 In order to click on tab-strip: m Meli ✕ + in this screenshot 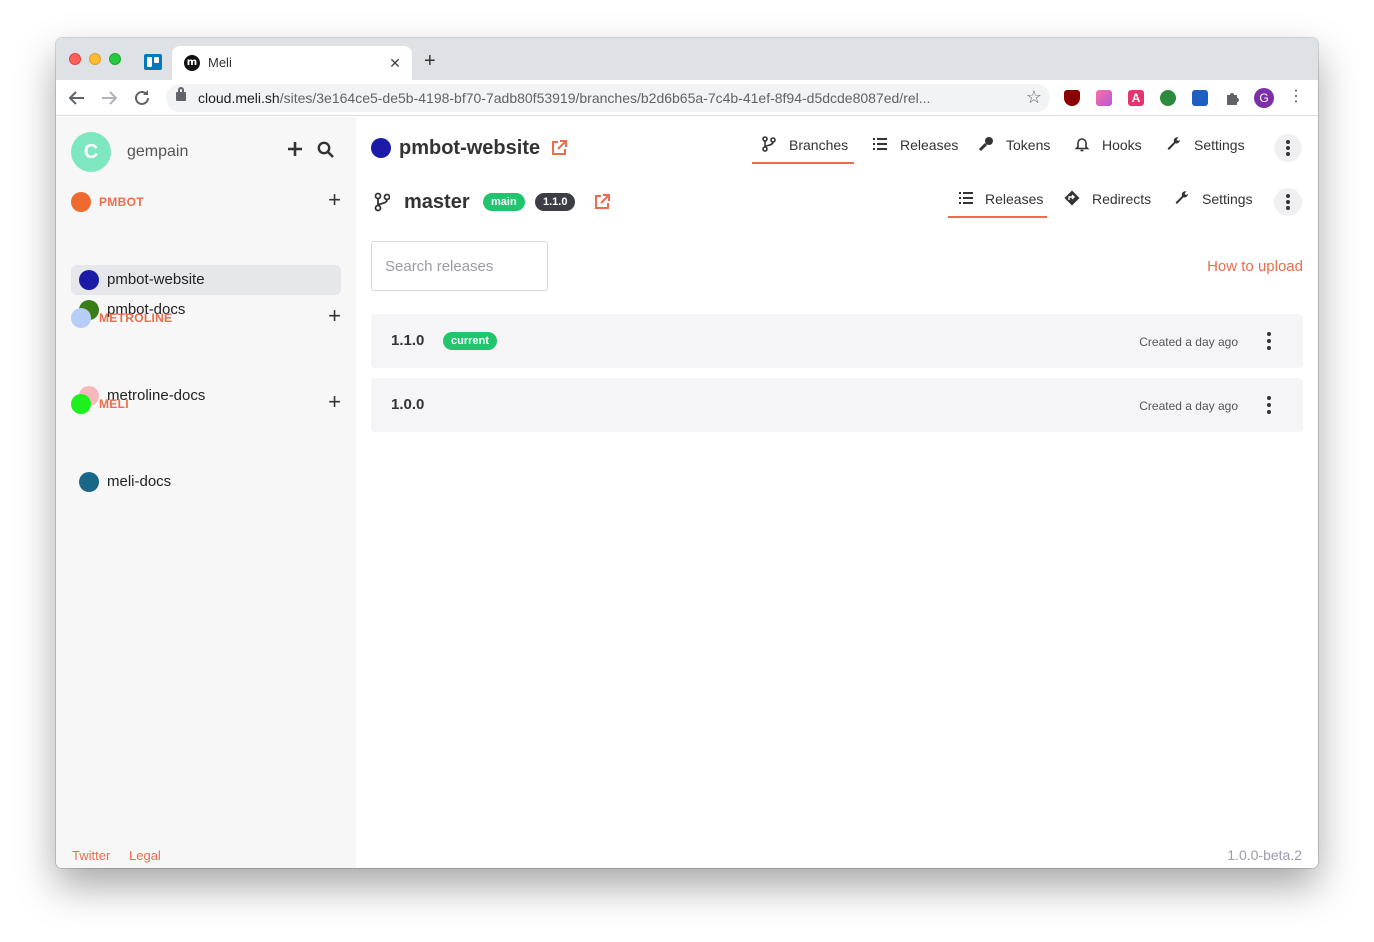, I will do `click(687, 59)`.